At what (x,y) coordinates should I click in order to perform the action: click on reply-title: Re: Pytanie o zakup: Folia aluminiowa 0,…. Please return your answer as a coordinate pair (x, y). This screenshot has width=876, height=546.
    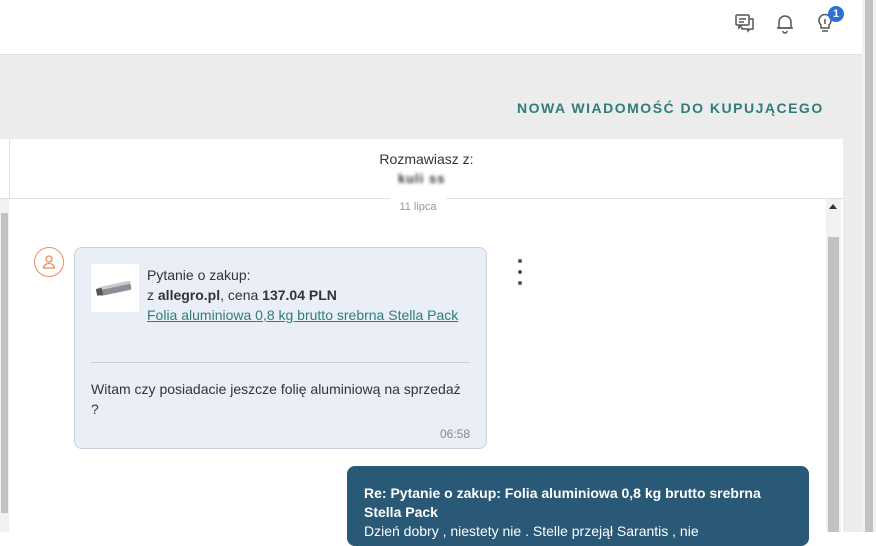
    Looking at the image, I should click on (562, 502).